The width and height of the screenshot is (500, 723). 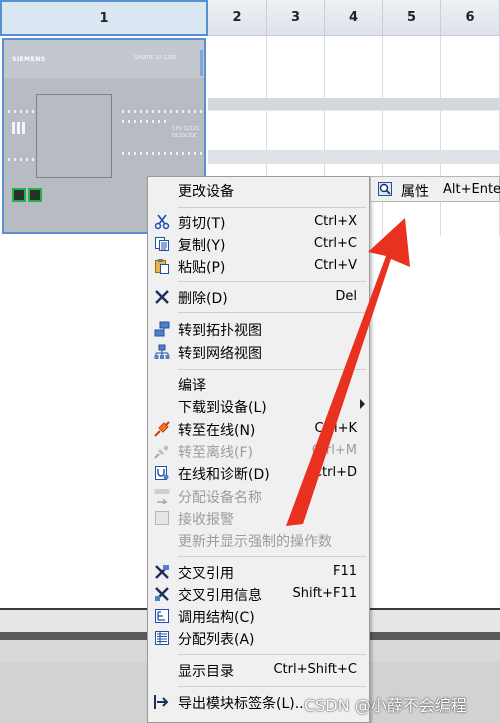 What do you see at coordinates (258, 451) in the screenshot?
I see `menu-item-go-offline: 转至离线(F) Ctrl+M` at bounding box center [258, 451].